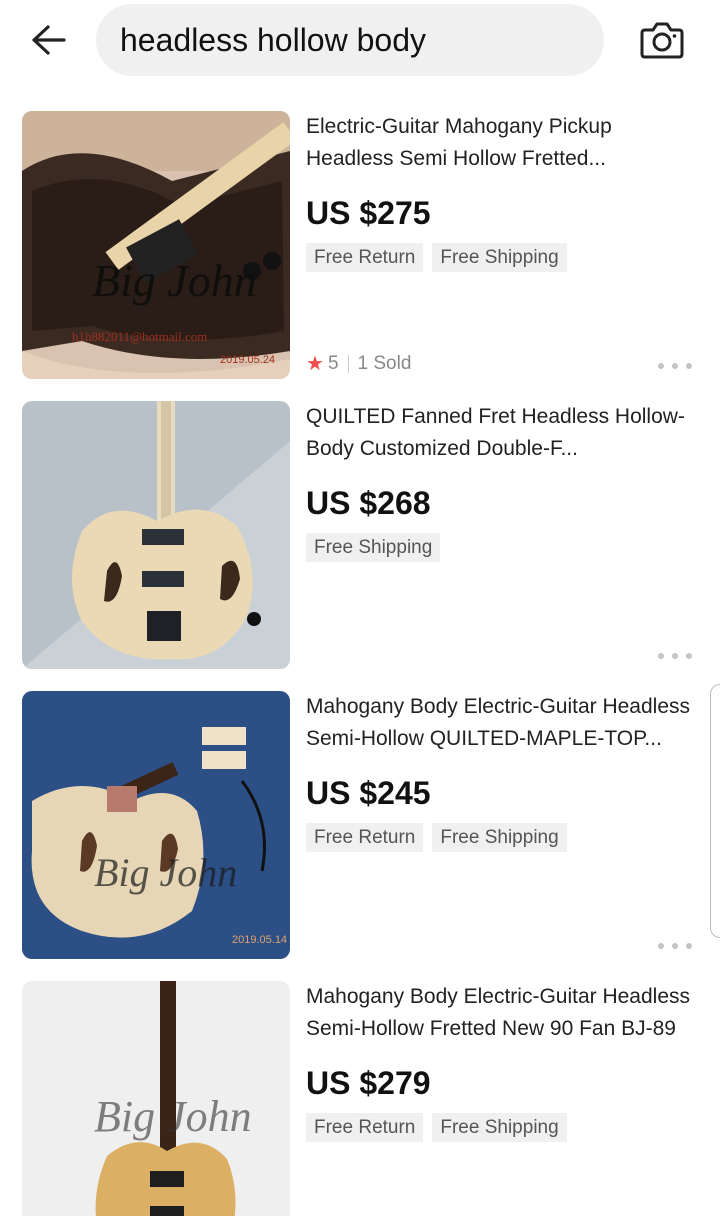 The width and height of the screenshot is (720, 1216). What do you see at coordinates (156, 535) in the screenshot?
I see `product-image` at bounding box center [156, 535].